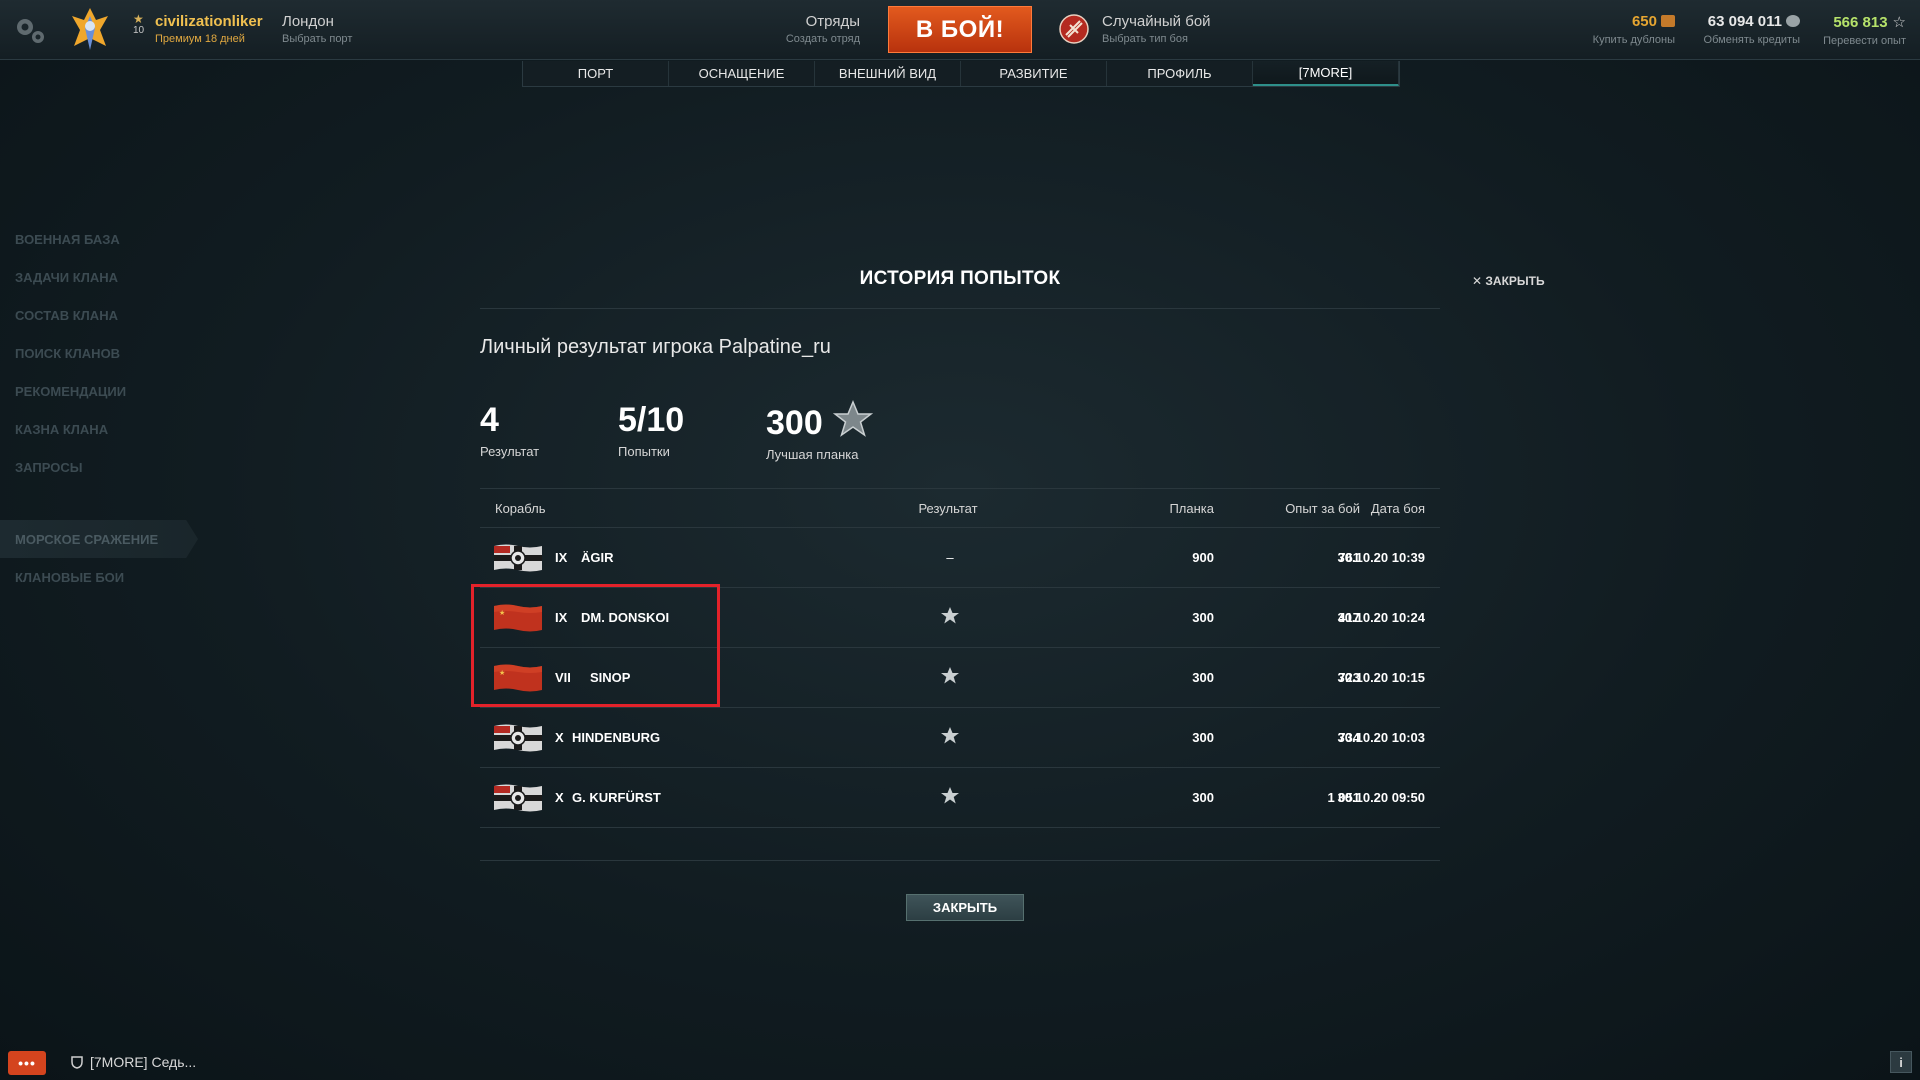  I want to click on free-xp-value: 566 813, so click(1860, 22).